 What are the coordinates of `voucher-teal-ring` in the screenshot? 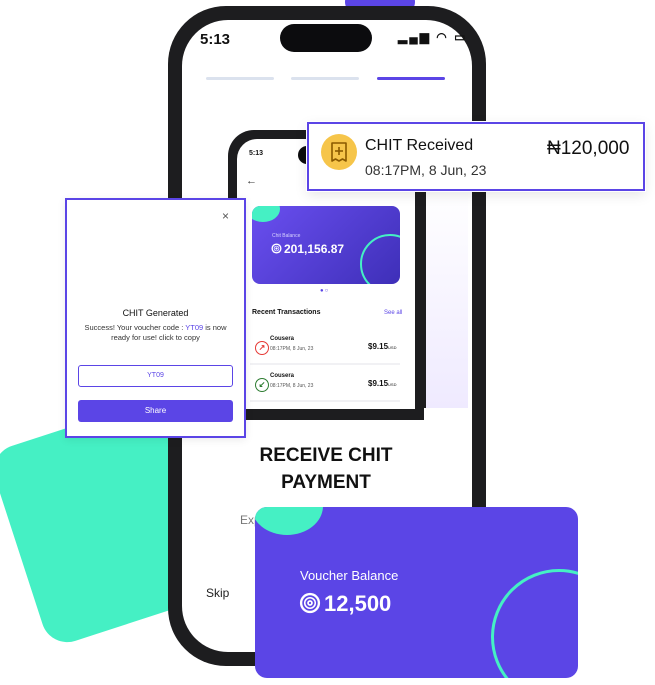 It's located at (534, 623).